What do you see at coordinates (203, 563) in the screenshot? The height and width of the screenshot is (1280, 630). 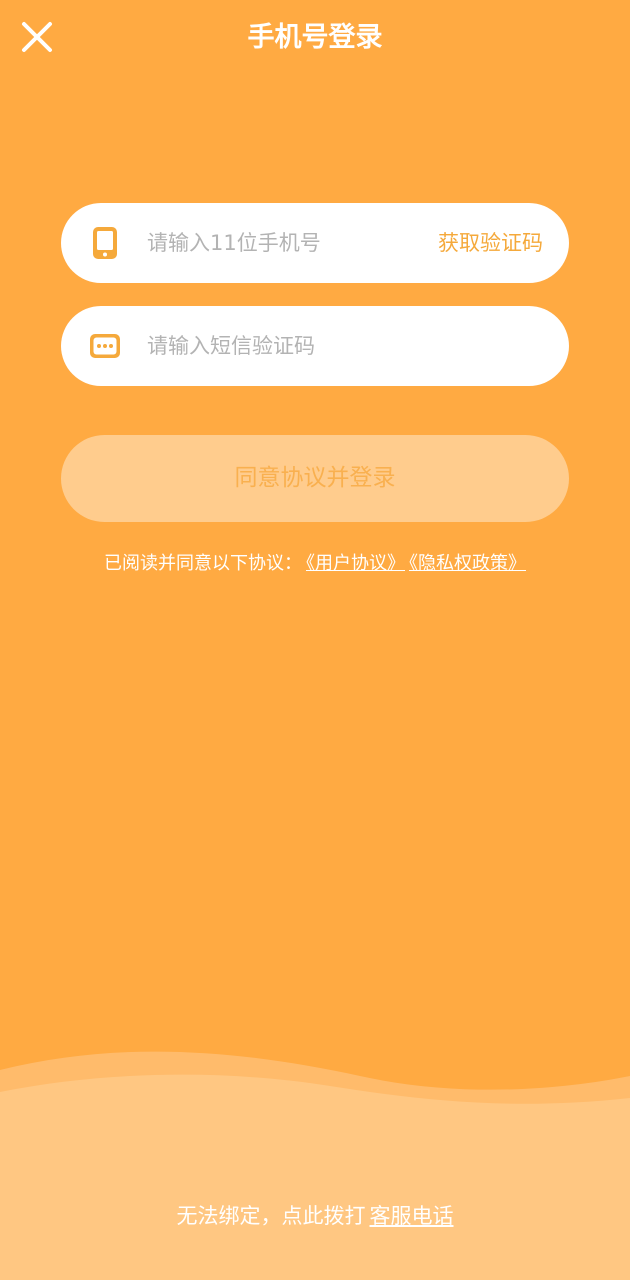 I see `agreement-prefix: 已阅读并同意以下协议：` at bounding box center [203, 563].